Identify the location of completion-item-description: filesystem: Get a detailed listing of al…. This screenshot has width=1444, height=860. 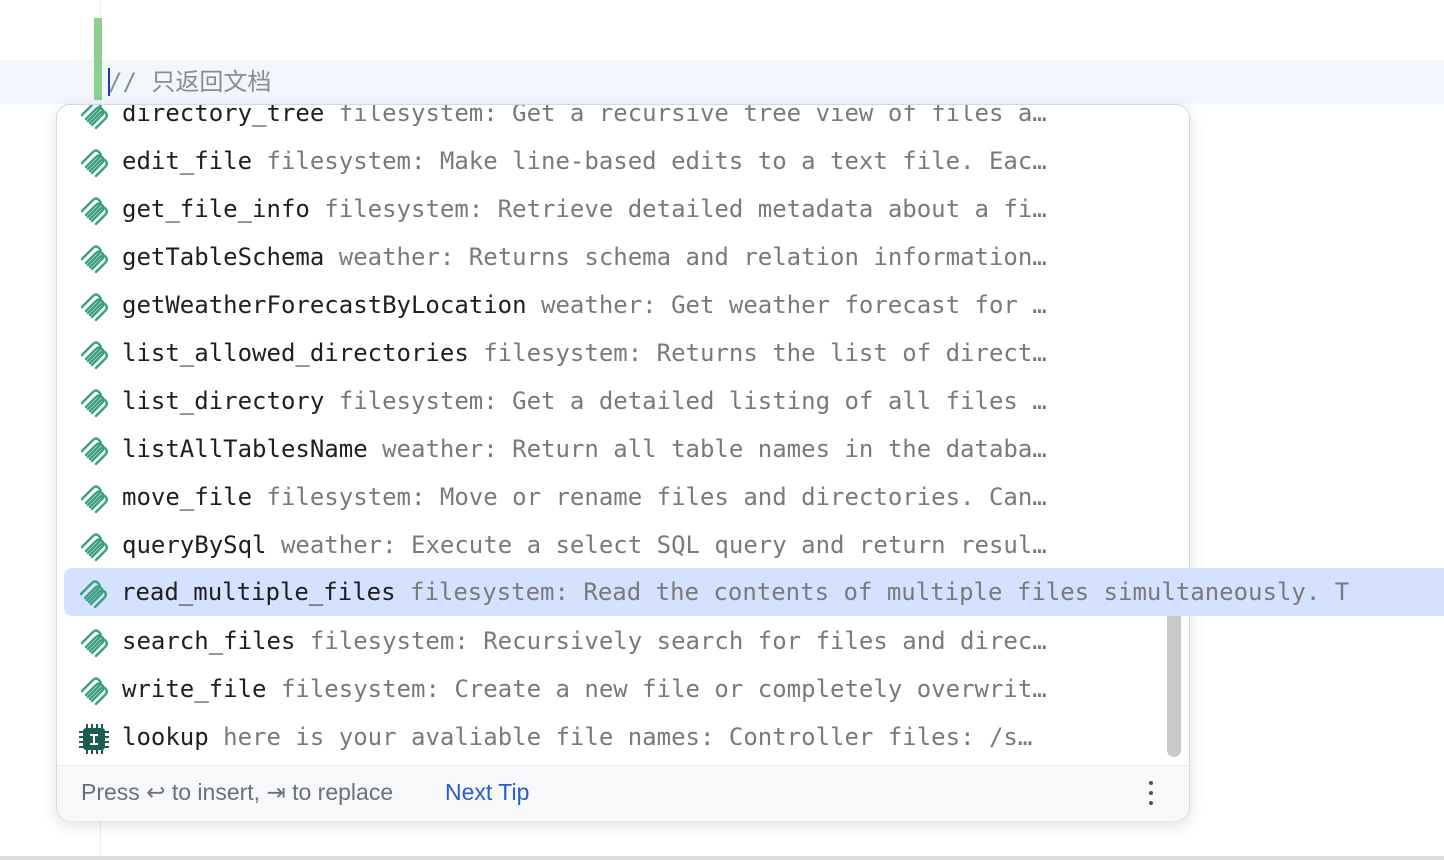
(685, 401).